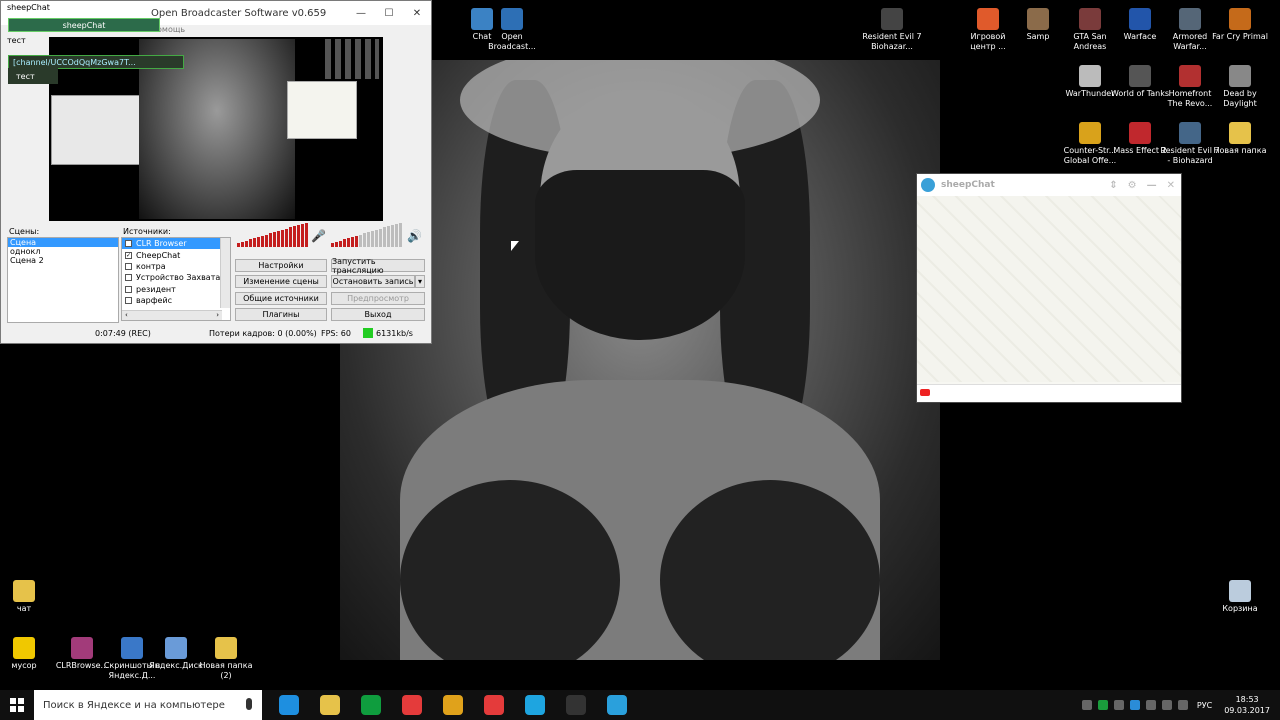  I want to click on wot-icon, so click(1140, 76).